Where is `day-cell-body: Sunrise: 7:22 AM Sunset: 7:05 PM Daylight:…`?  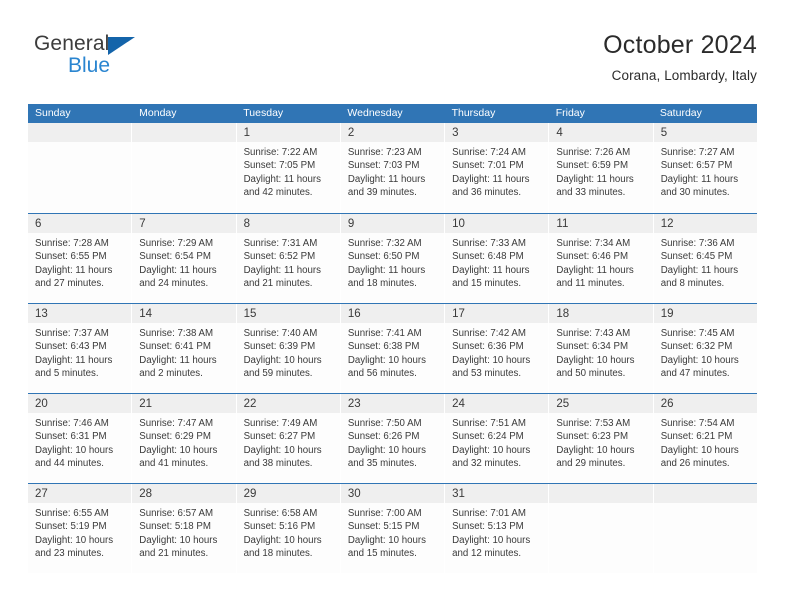
day-cell-body: Sunrise: 7:22 AM Sunset: 7:05 PM Daylight:… is located at coordinates (288, 170).